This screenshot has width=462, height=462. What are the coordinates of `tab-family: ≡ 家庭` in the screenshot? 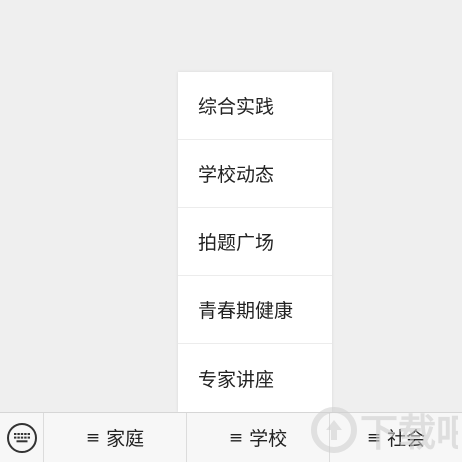 It's located at (115, 437).